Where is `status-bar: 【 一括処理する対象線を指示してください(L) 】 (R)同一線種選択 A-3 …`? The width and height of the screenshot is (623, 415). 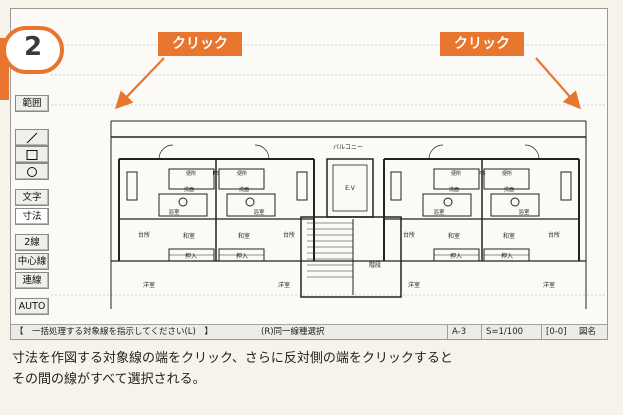
status-bar: 【 一括処理する対象線を指示してください(L) 】 (R)同一線種選択 A-3 … is located at coordinates (309, 331).